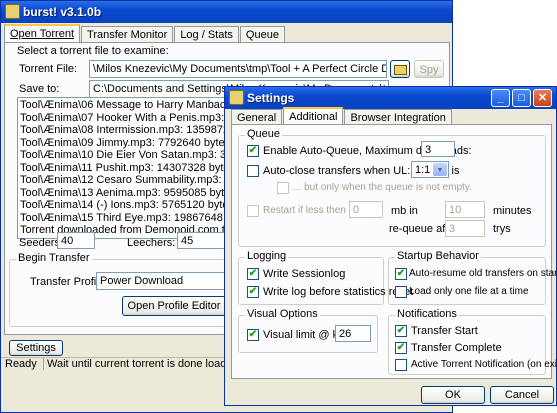 The height and width of the screenshot is (413, 557). Describe the element at coordinates (423, 170) in the screenshot. I see `ratio-value: 1:1` at that location.